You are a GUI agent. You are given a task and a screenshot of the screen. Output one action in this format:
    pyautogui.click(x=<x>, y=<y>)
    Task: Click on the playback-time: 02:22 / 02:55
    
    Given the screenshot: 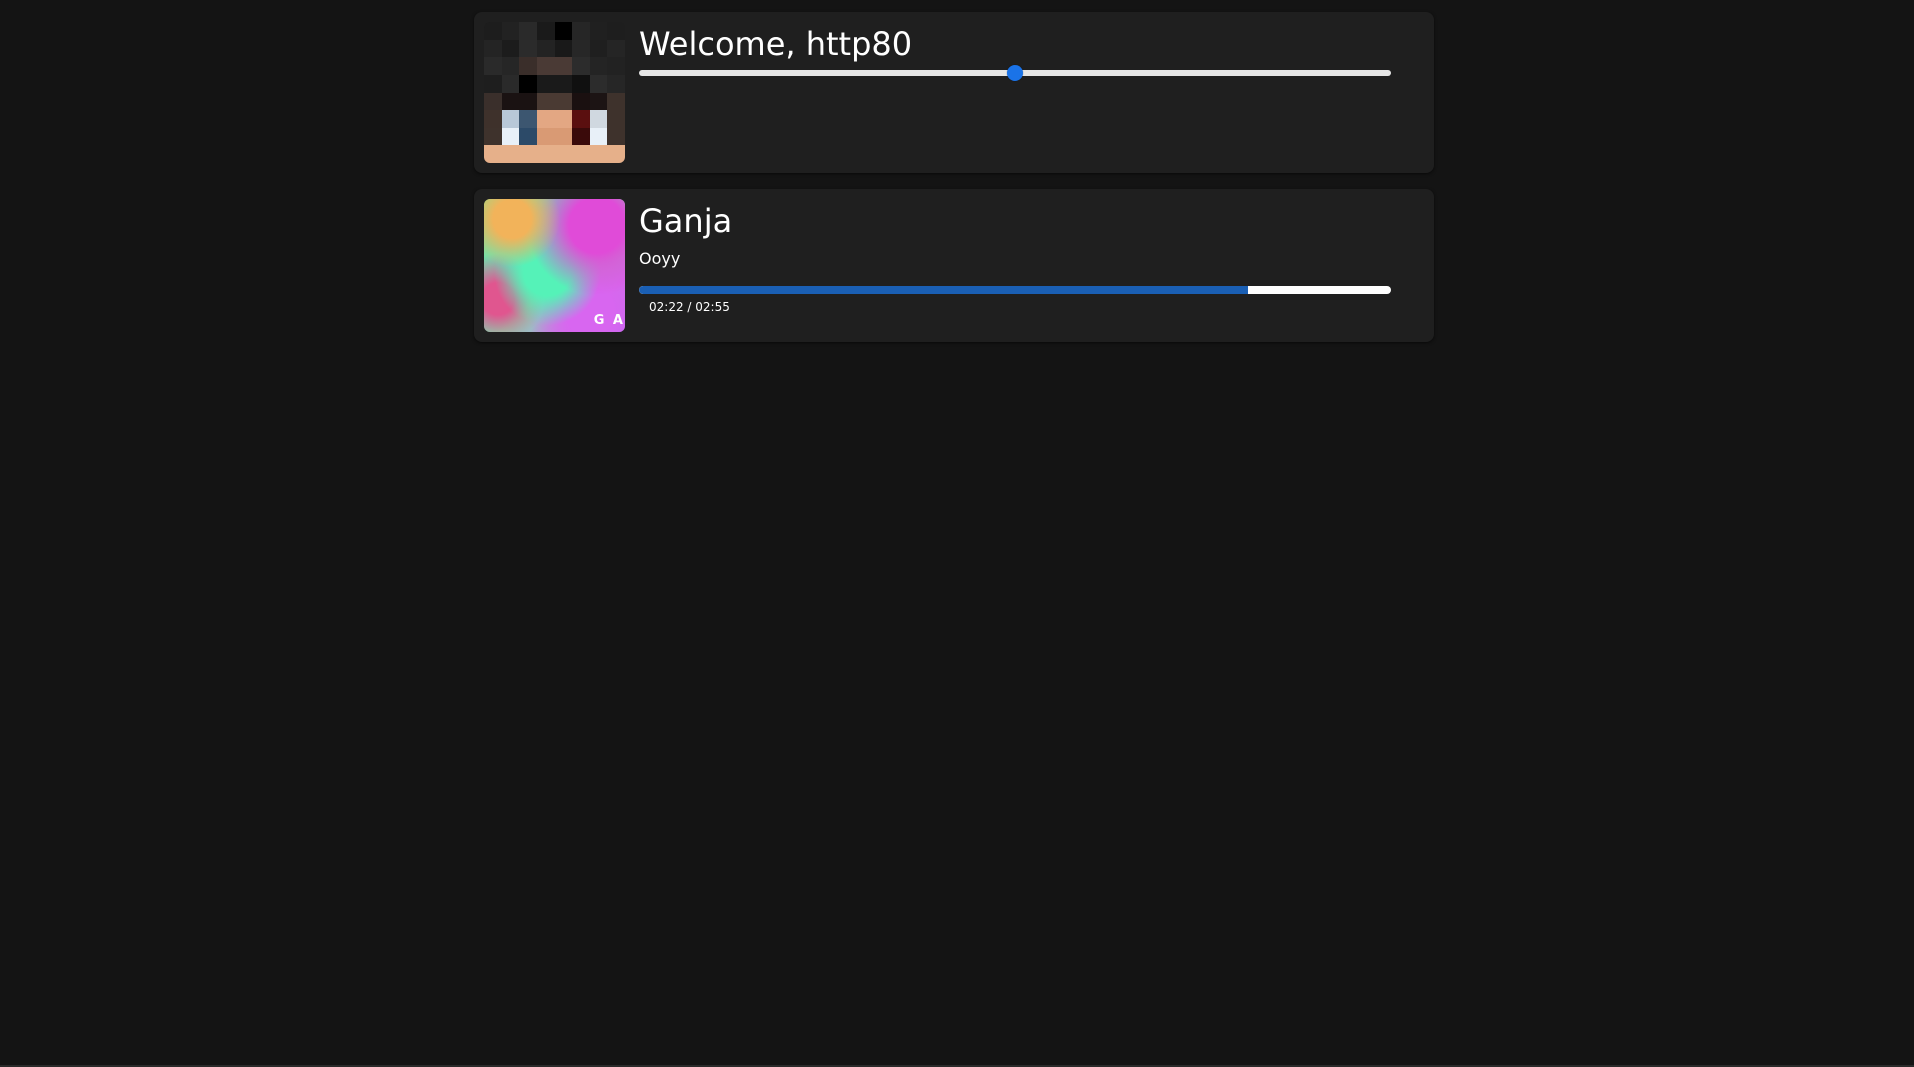 What is the action you would take?
    pyautogui.click(x=689, y=307)
    